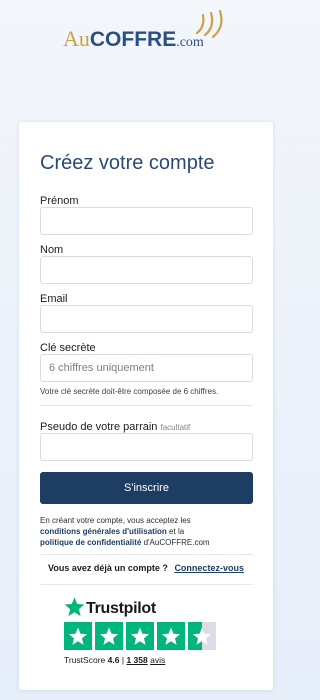 This screenshot has height=700, width=320. What do you see at coordinates (177, 531) in the screenshot?
I see `legal-middle: et la` at bounding box center [177, 531].